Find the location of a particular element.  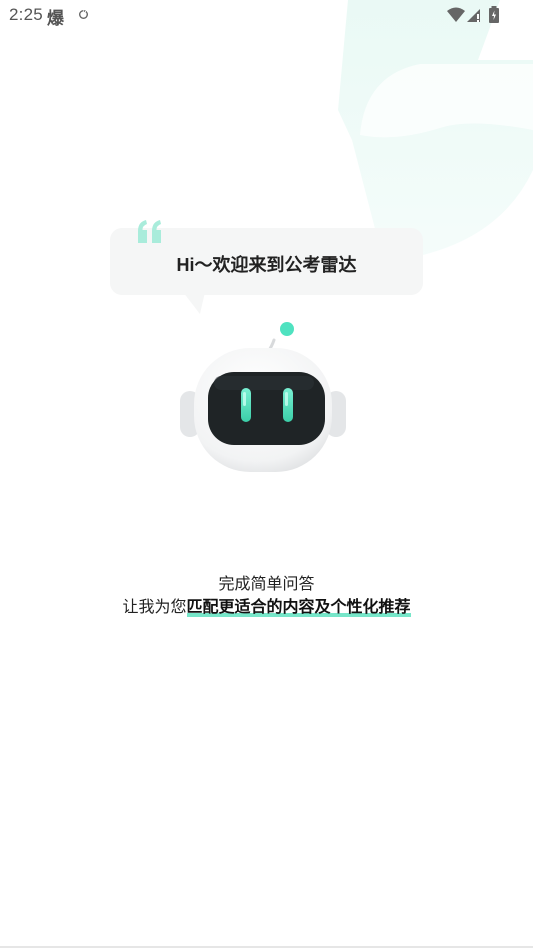

status-bar: 2:25 爆 is located at coordinates (266, 15).